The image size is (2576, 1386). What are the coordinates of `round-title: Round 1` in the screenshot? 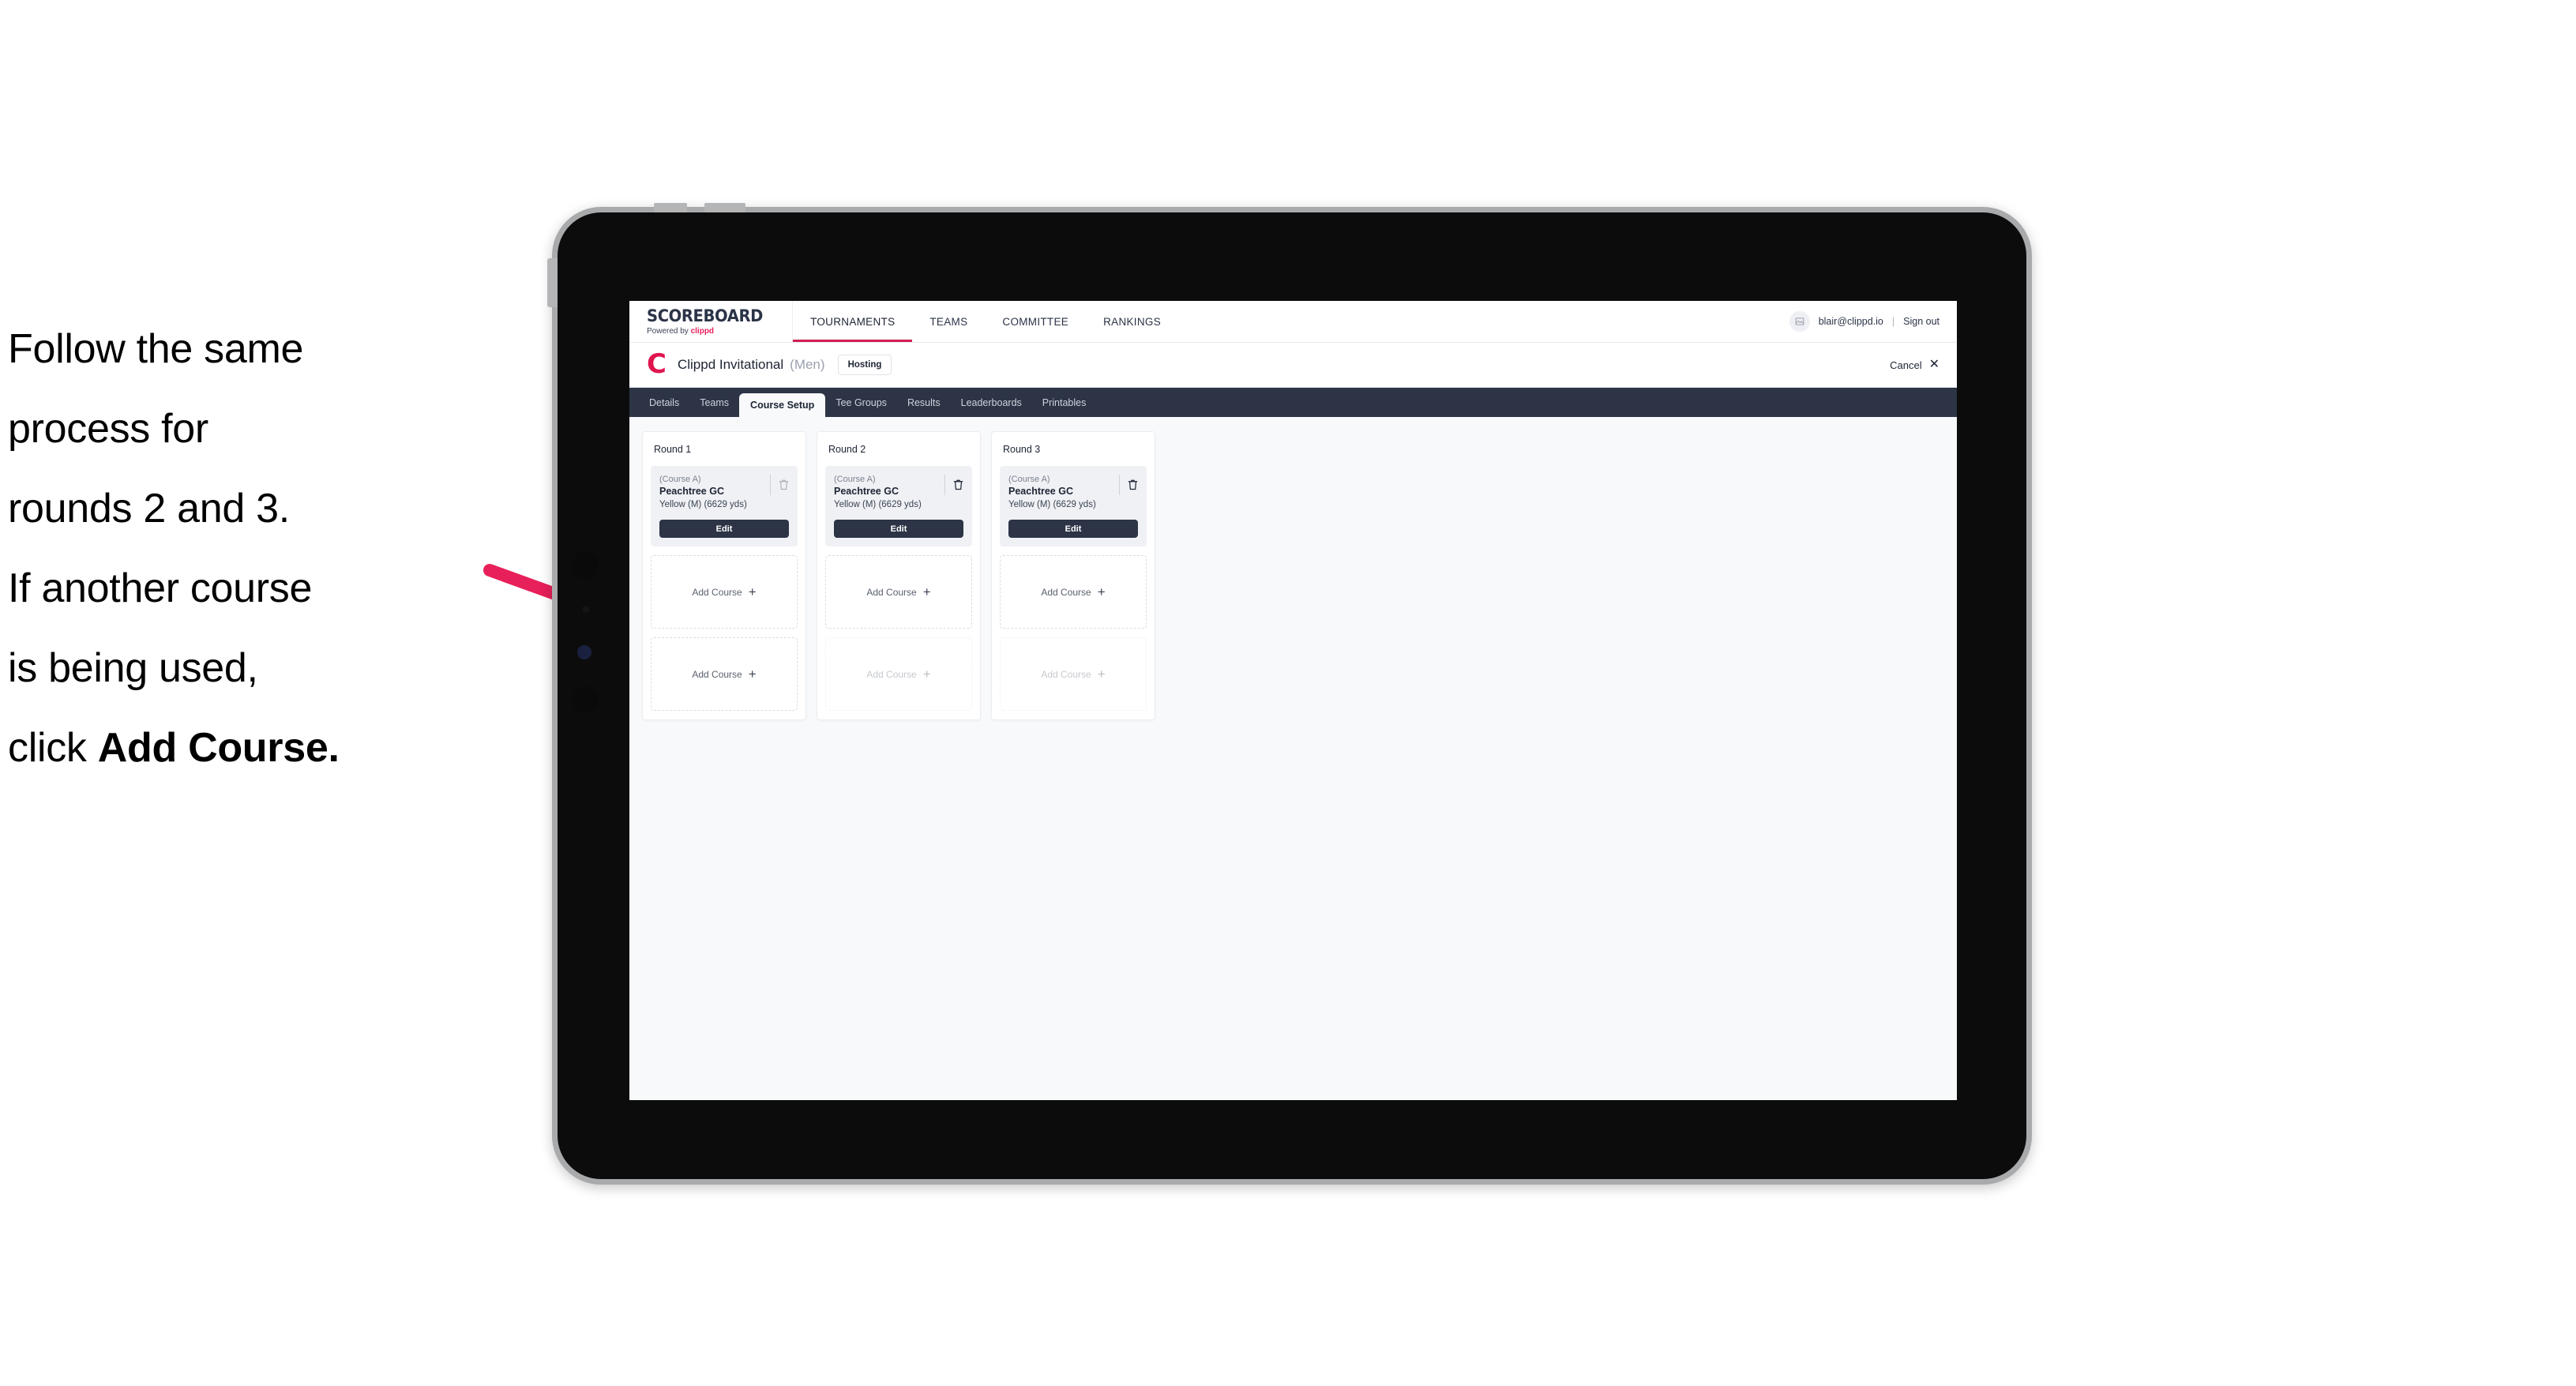 It's located at (673, 449).